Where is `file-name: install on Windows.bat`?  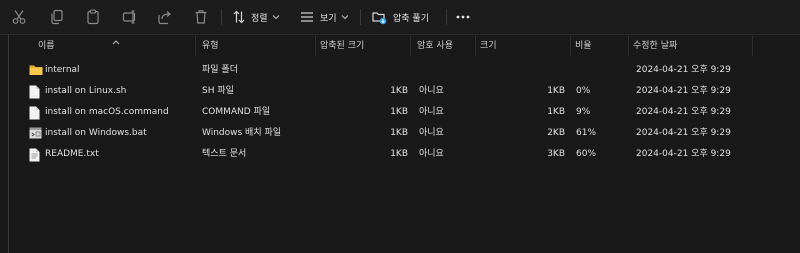
file-name: install on Windows.bat is located at coordinates (96, 133).